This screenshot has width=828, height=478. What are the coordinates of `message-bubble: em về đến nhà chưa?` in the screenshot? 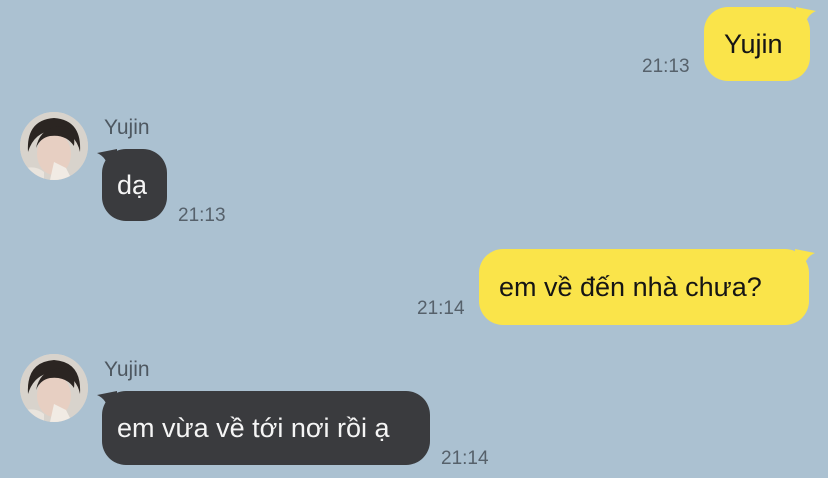 It's located at (644, 287).